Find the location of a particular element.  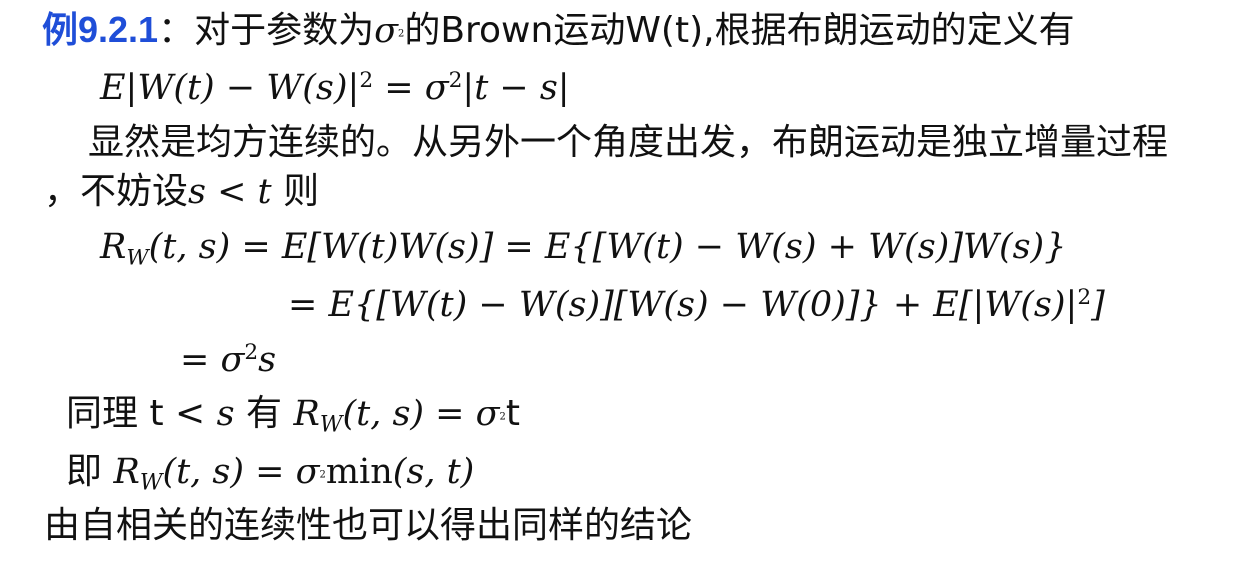

similarly-R: R is located at coordinates (306, 414).